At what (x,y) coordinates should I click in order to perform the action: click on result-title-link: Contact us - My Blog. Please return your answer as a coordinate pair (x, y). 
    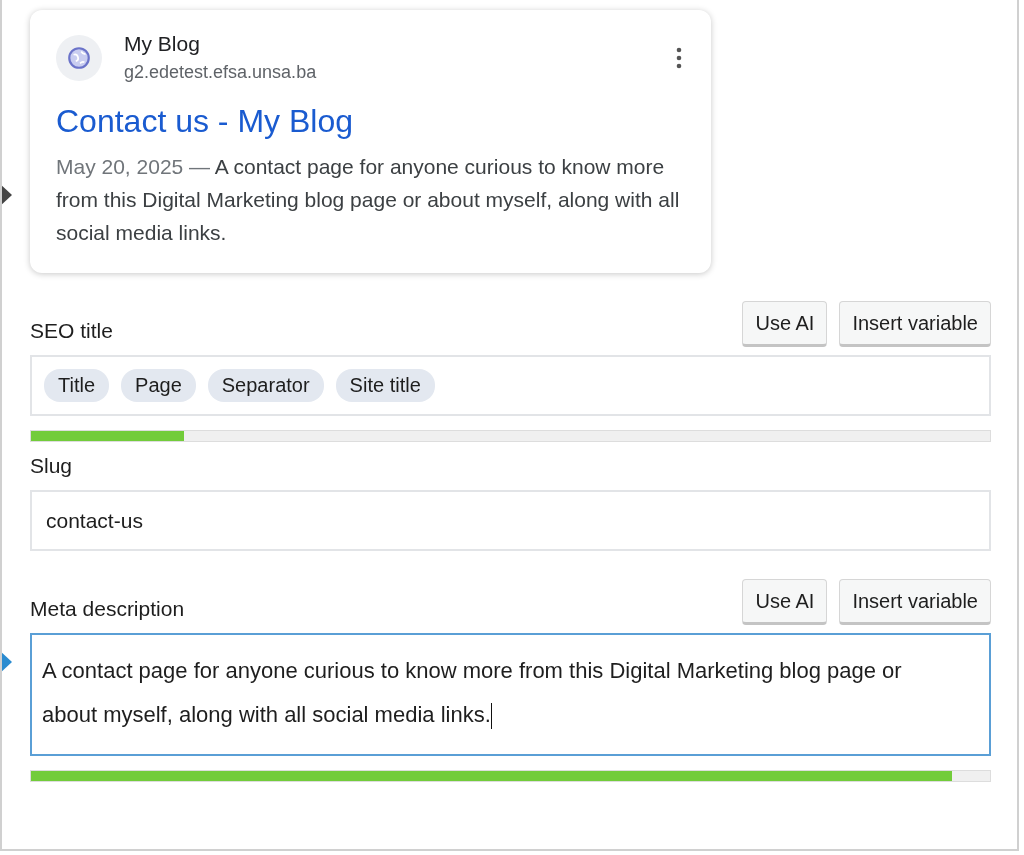
    Looking at the image, I should click on (204, 121).